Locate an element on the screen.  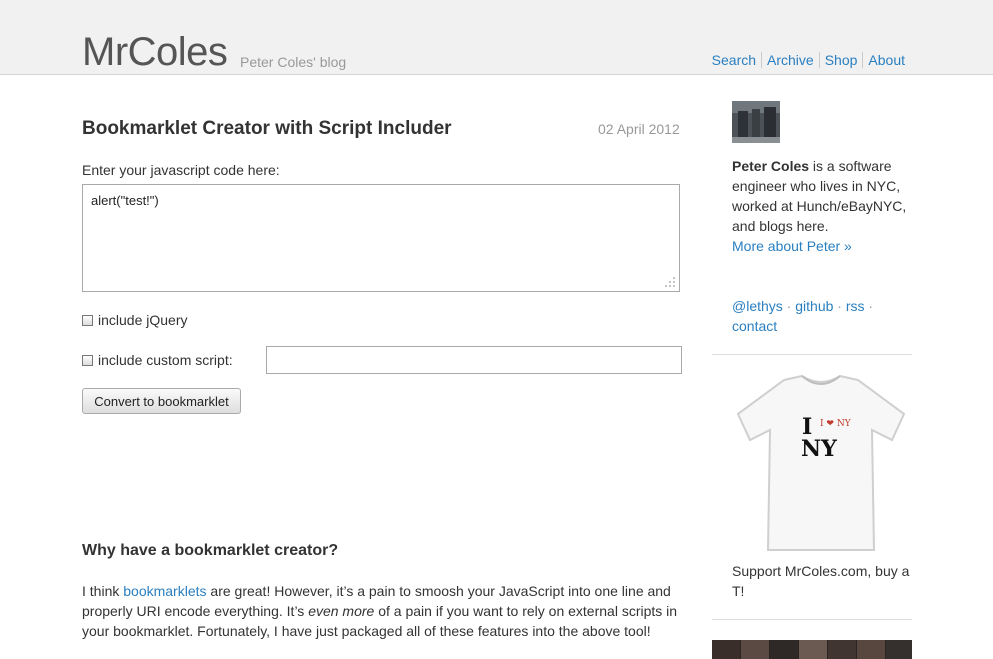
github-link: github is located at coordinates (814, 306).